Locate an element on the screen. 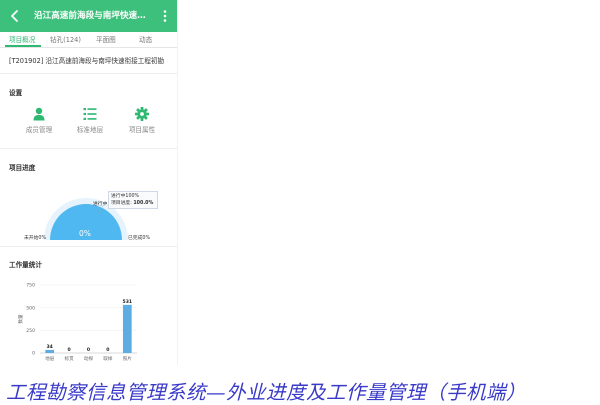 This screenshot has height=405, width=600. standard-strata-button: 标准地层 is located at coordinates (90, 120).